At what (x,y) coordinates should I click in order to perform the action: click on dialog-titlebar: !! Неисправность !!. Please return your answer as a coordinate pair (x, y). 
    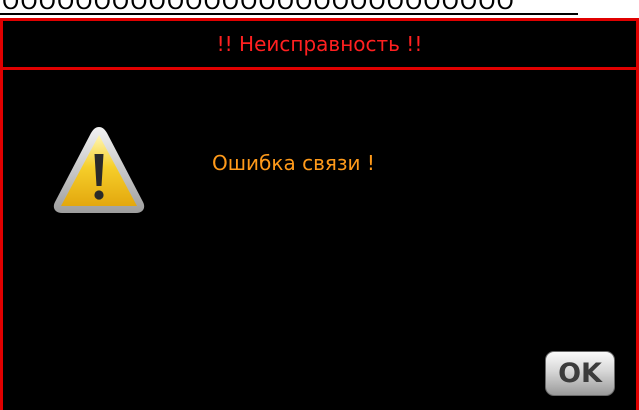
    Looking at the image, I should click on (319, 45).